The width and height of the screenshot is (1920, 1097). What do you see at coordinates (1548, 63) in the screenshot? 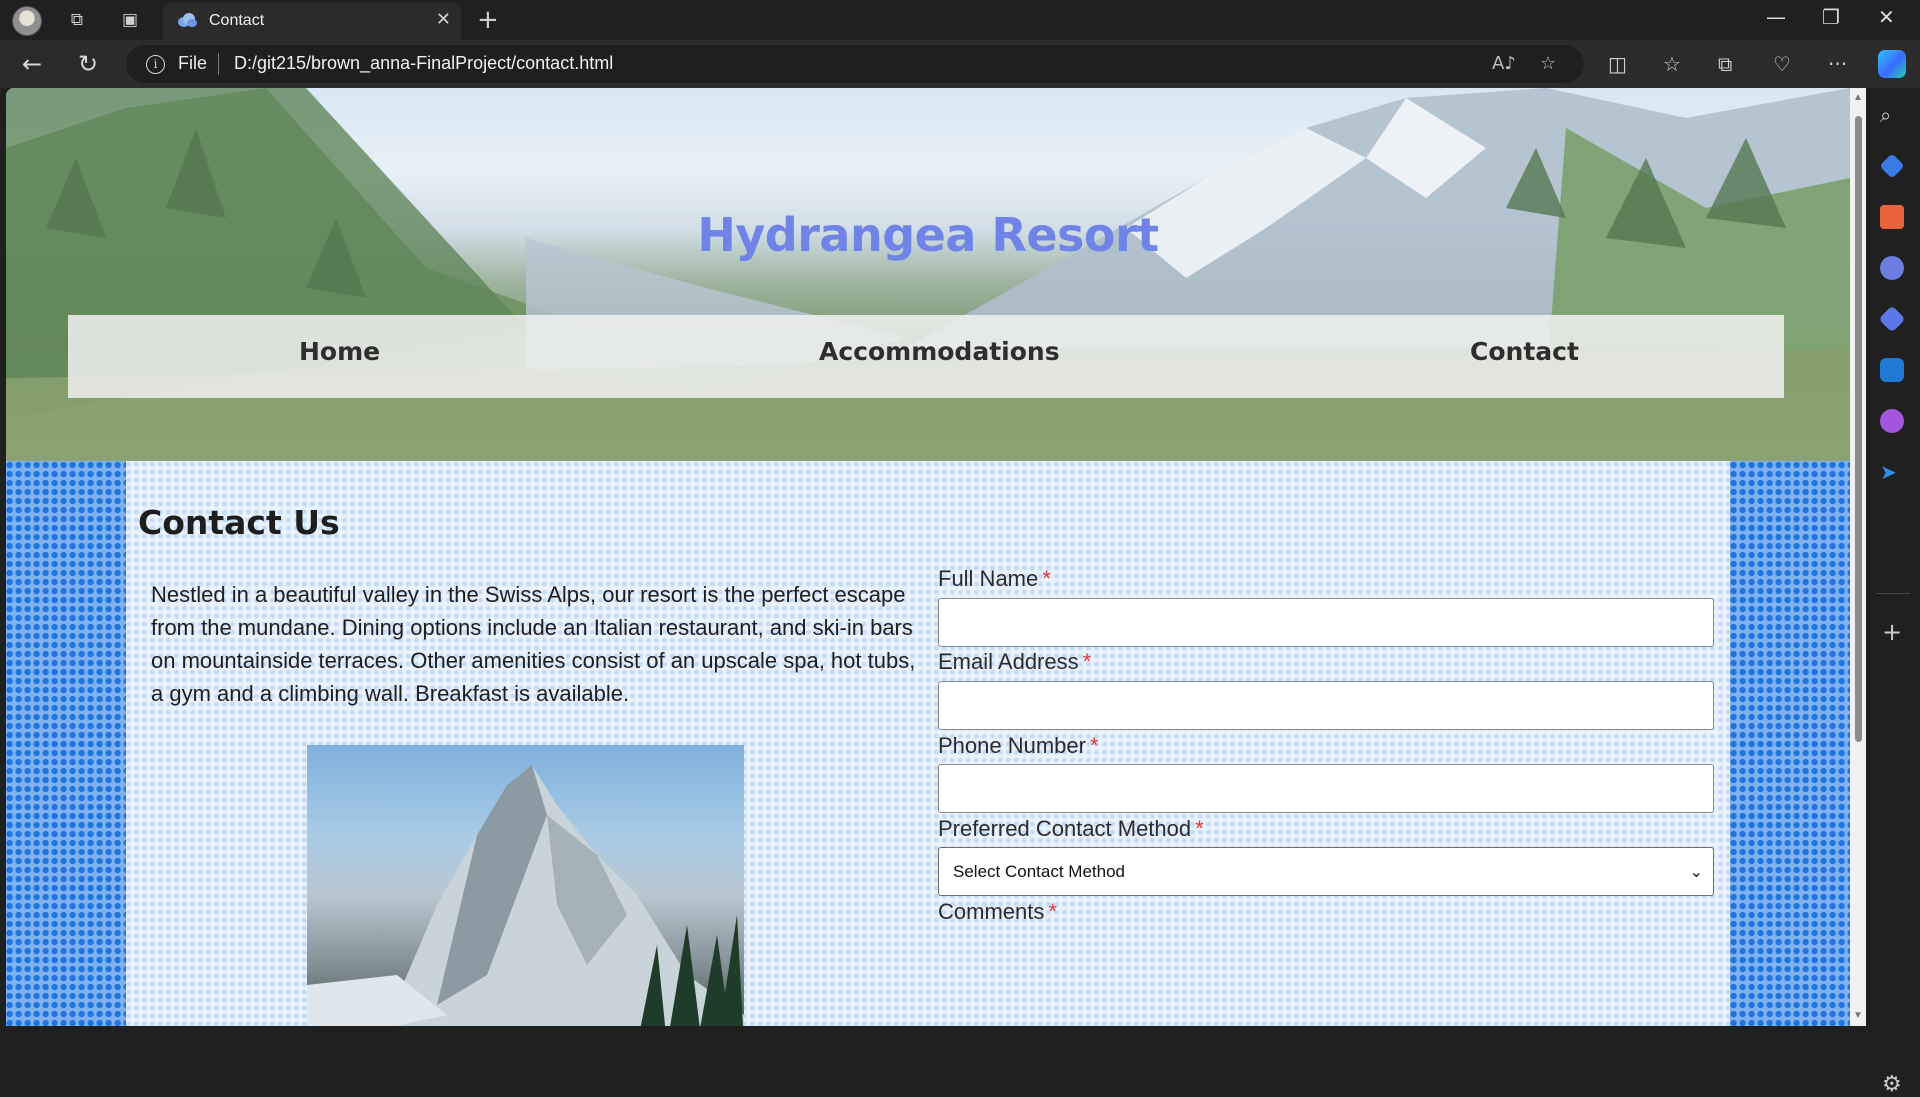
I see `favorite-star-icon: ☆` at bounding box center [1548, 63].